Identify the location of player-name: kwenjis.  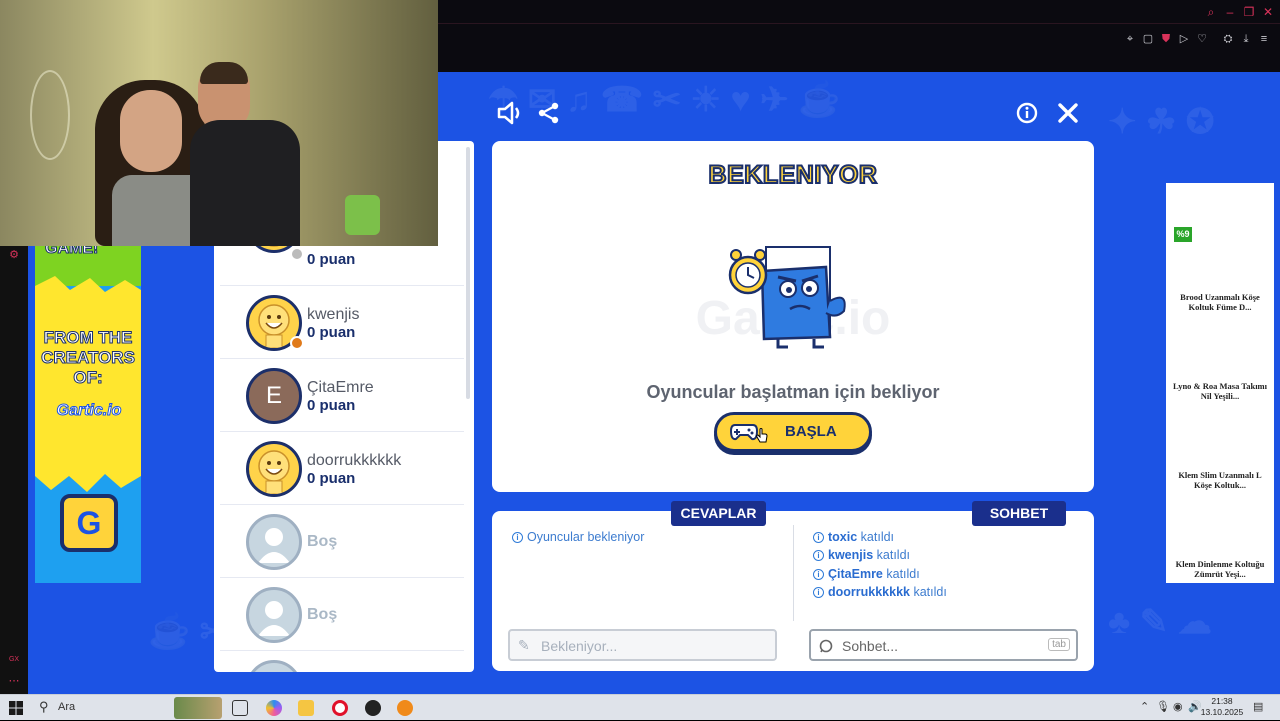
(333, 314).